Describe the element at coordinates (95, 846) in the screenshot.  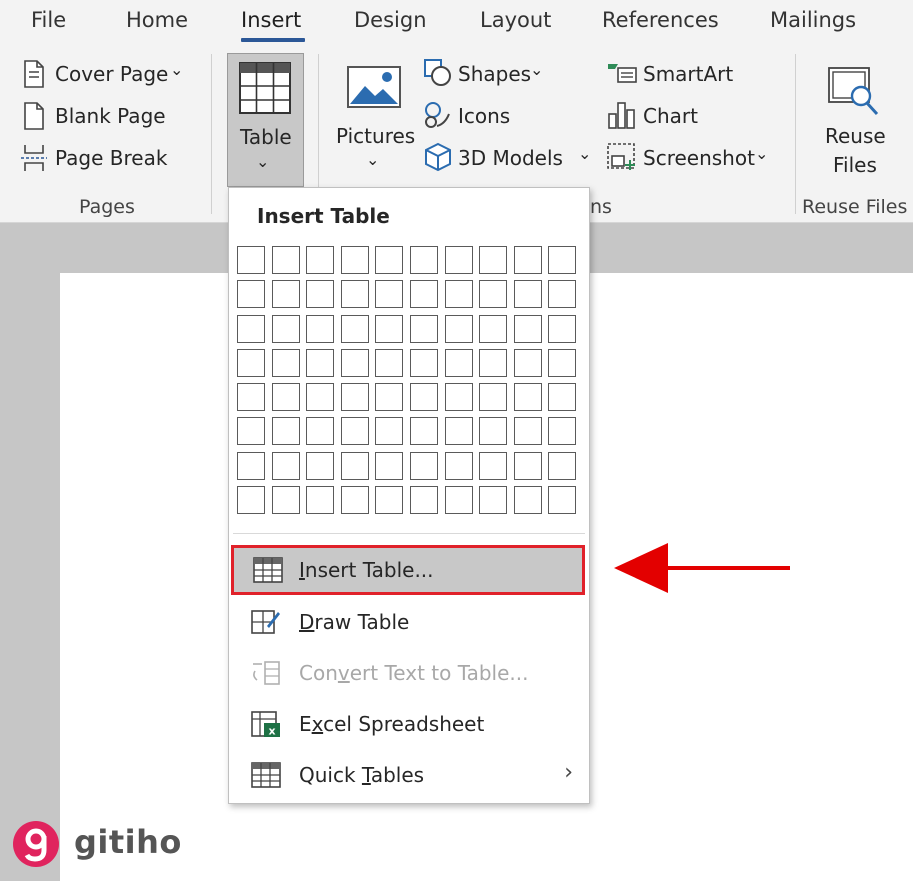
I see `gitiho-watermark: gitiho` at that location.